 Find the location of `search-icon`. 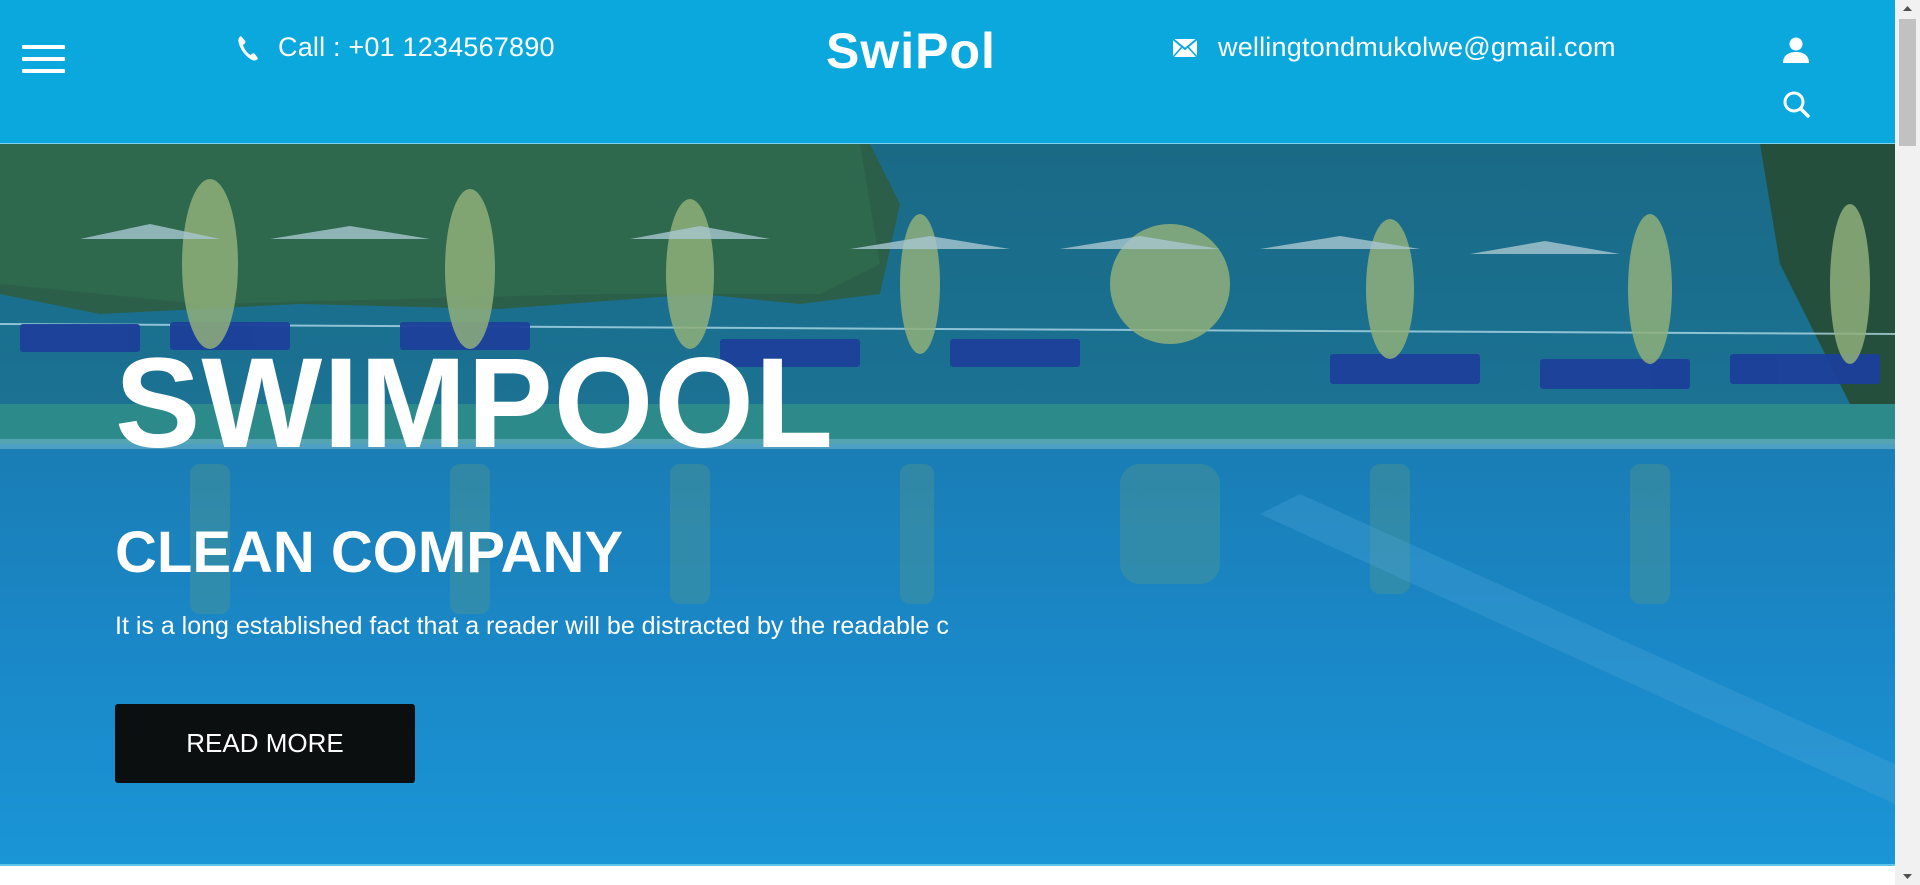

search-icon is located at coordinates (1796, 104).